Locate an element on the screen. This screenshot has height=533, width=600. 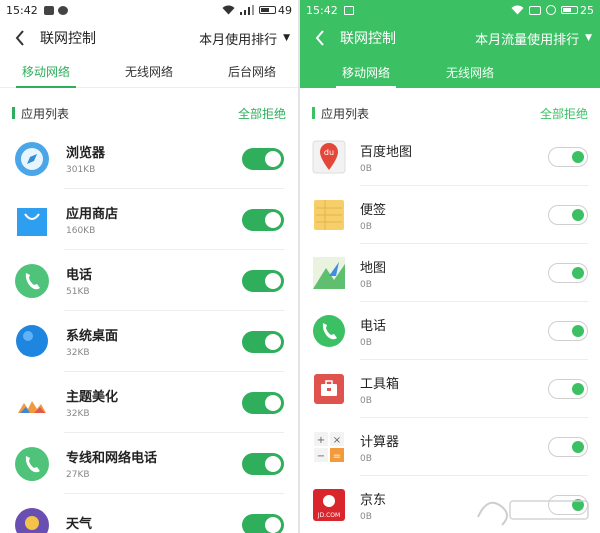
network-tabs: 移动网络 无线网络 后台网络 is located at coordinates (149, 72).